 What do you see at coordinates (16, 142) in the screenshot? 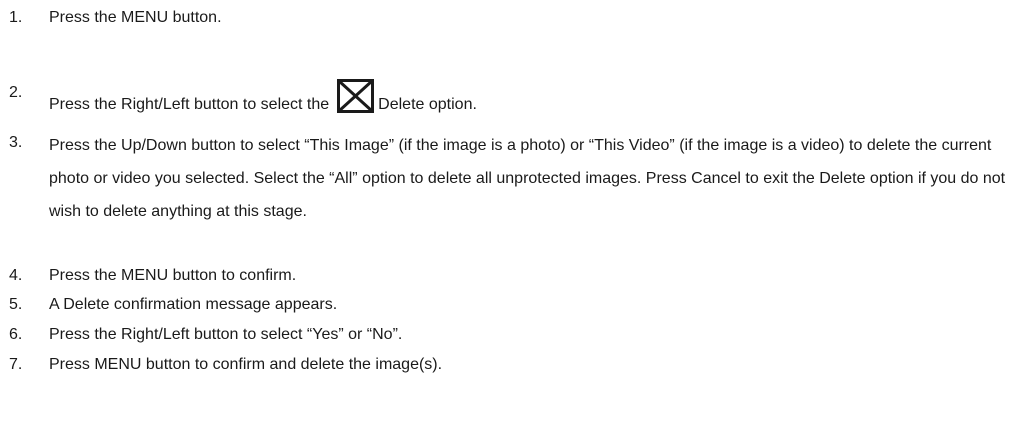
I see `step-number: 3.` at bounding box center [16, 142].